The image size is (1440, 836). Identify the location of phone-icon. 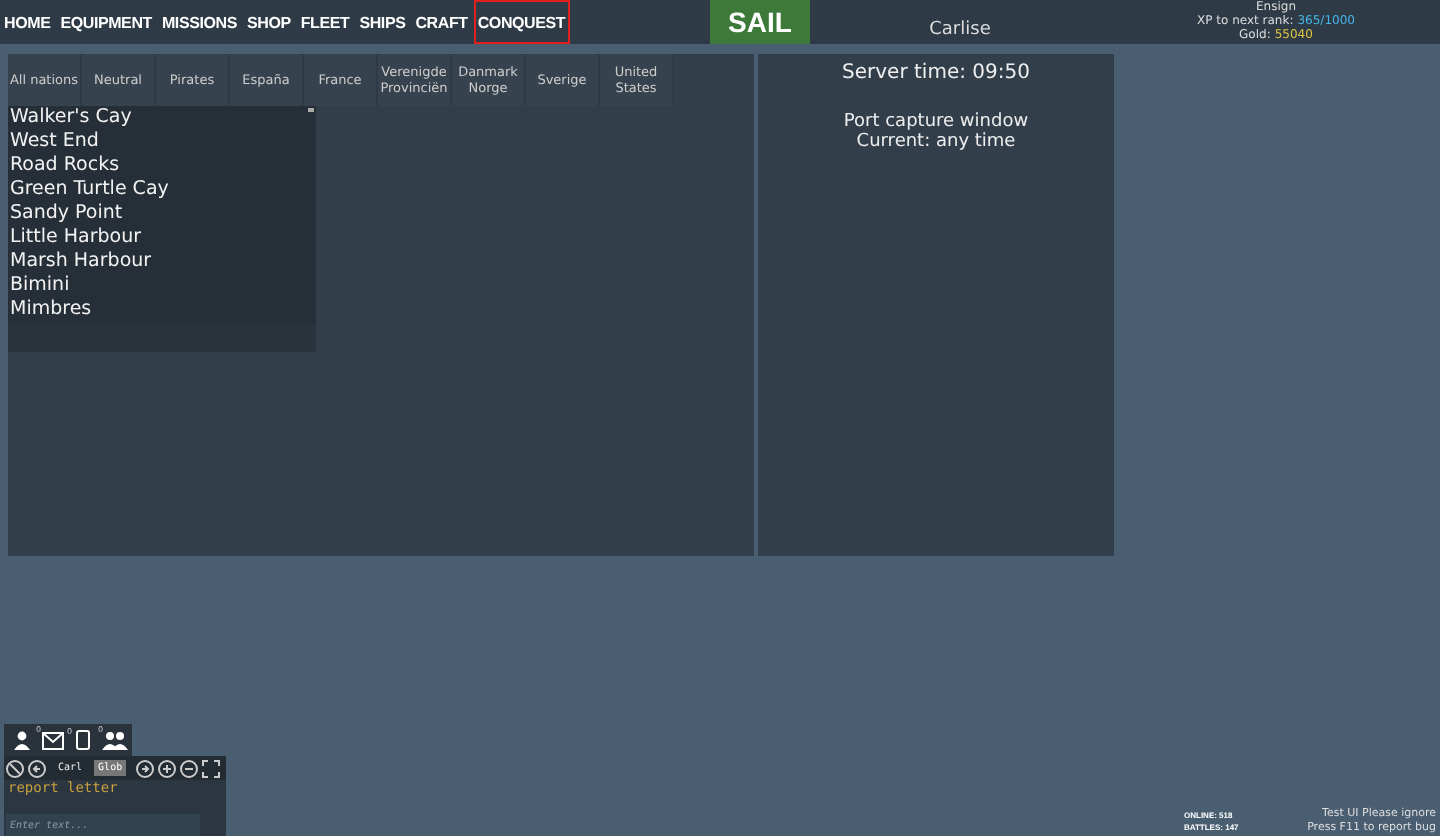
(83, 740).